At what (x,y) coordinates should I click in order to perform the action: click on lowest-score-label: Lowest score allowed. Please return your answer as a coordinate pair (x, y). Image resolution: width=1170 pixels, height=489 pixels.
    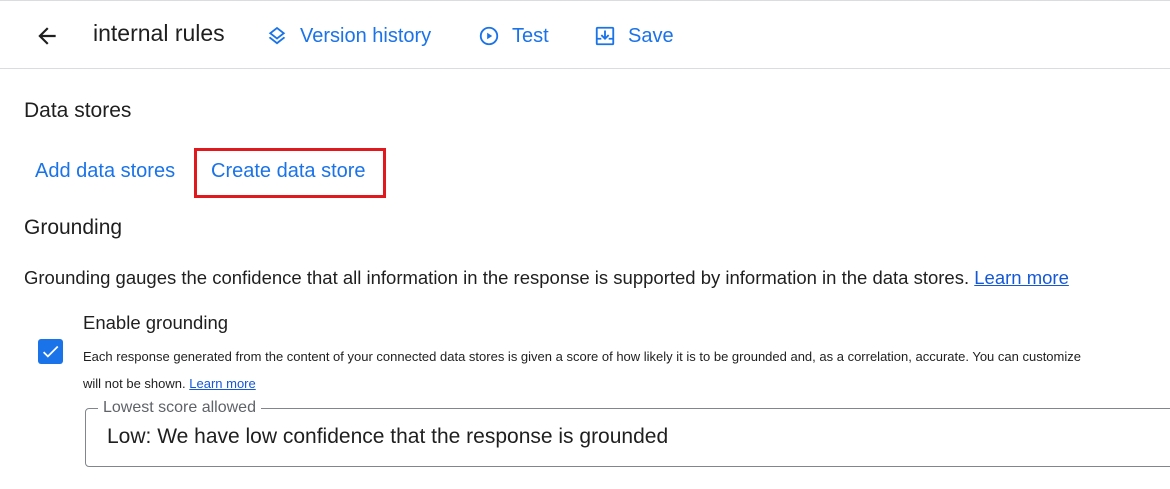
    Looking at the image, I should click on (179, 408).